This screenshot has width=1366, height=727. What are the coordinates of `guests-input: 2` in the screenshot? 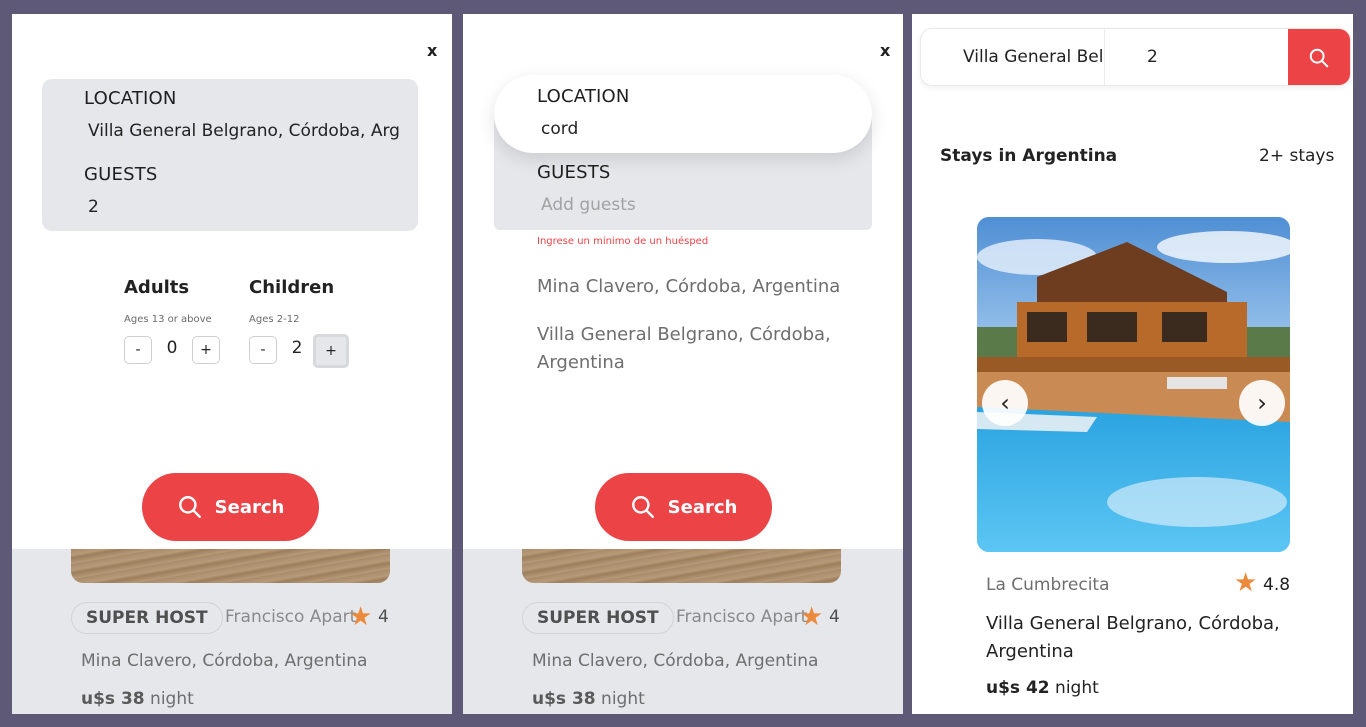 It's located at (93, 207).